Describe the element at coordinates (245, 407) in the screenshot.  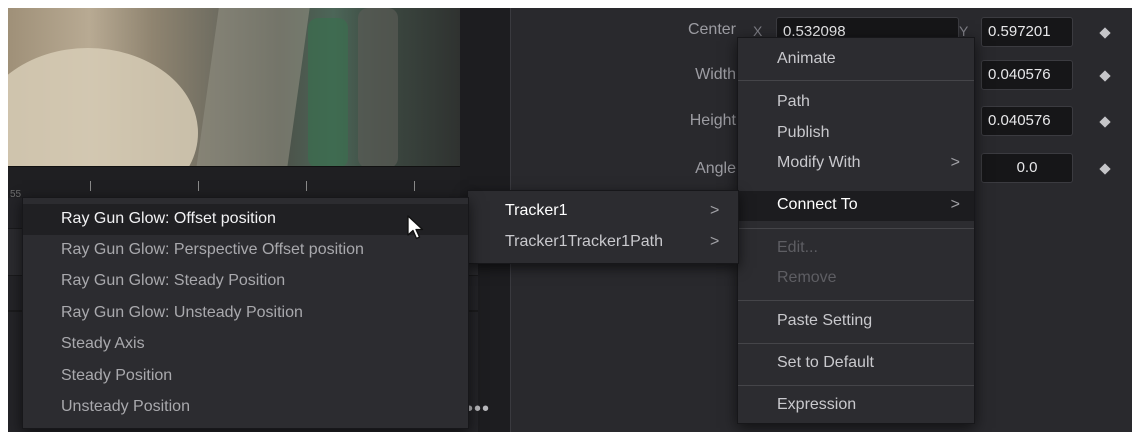
I see `list-item-unsteady-position: Unsteady Position` at that location.